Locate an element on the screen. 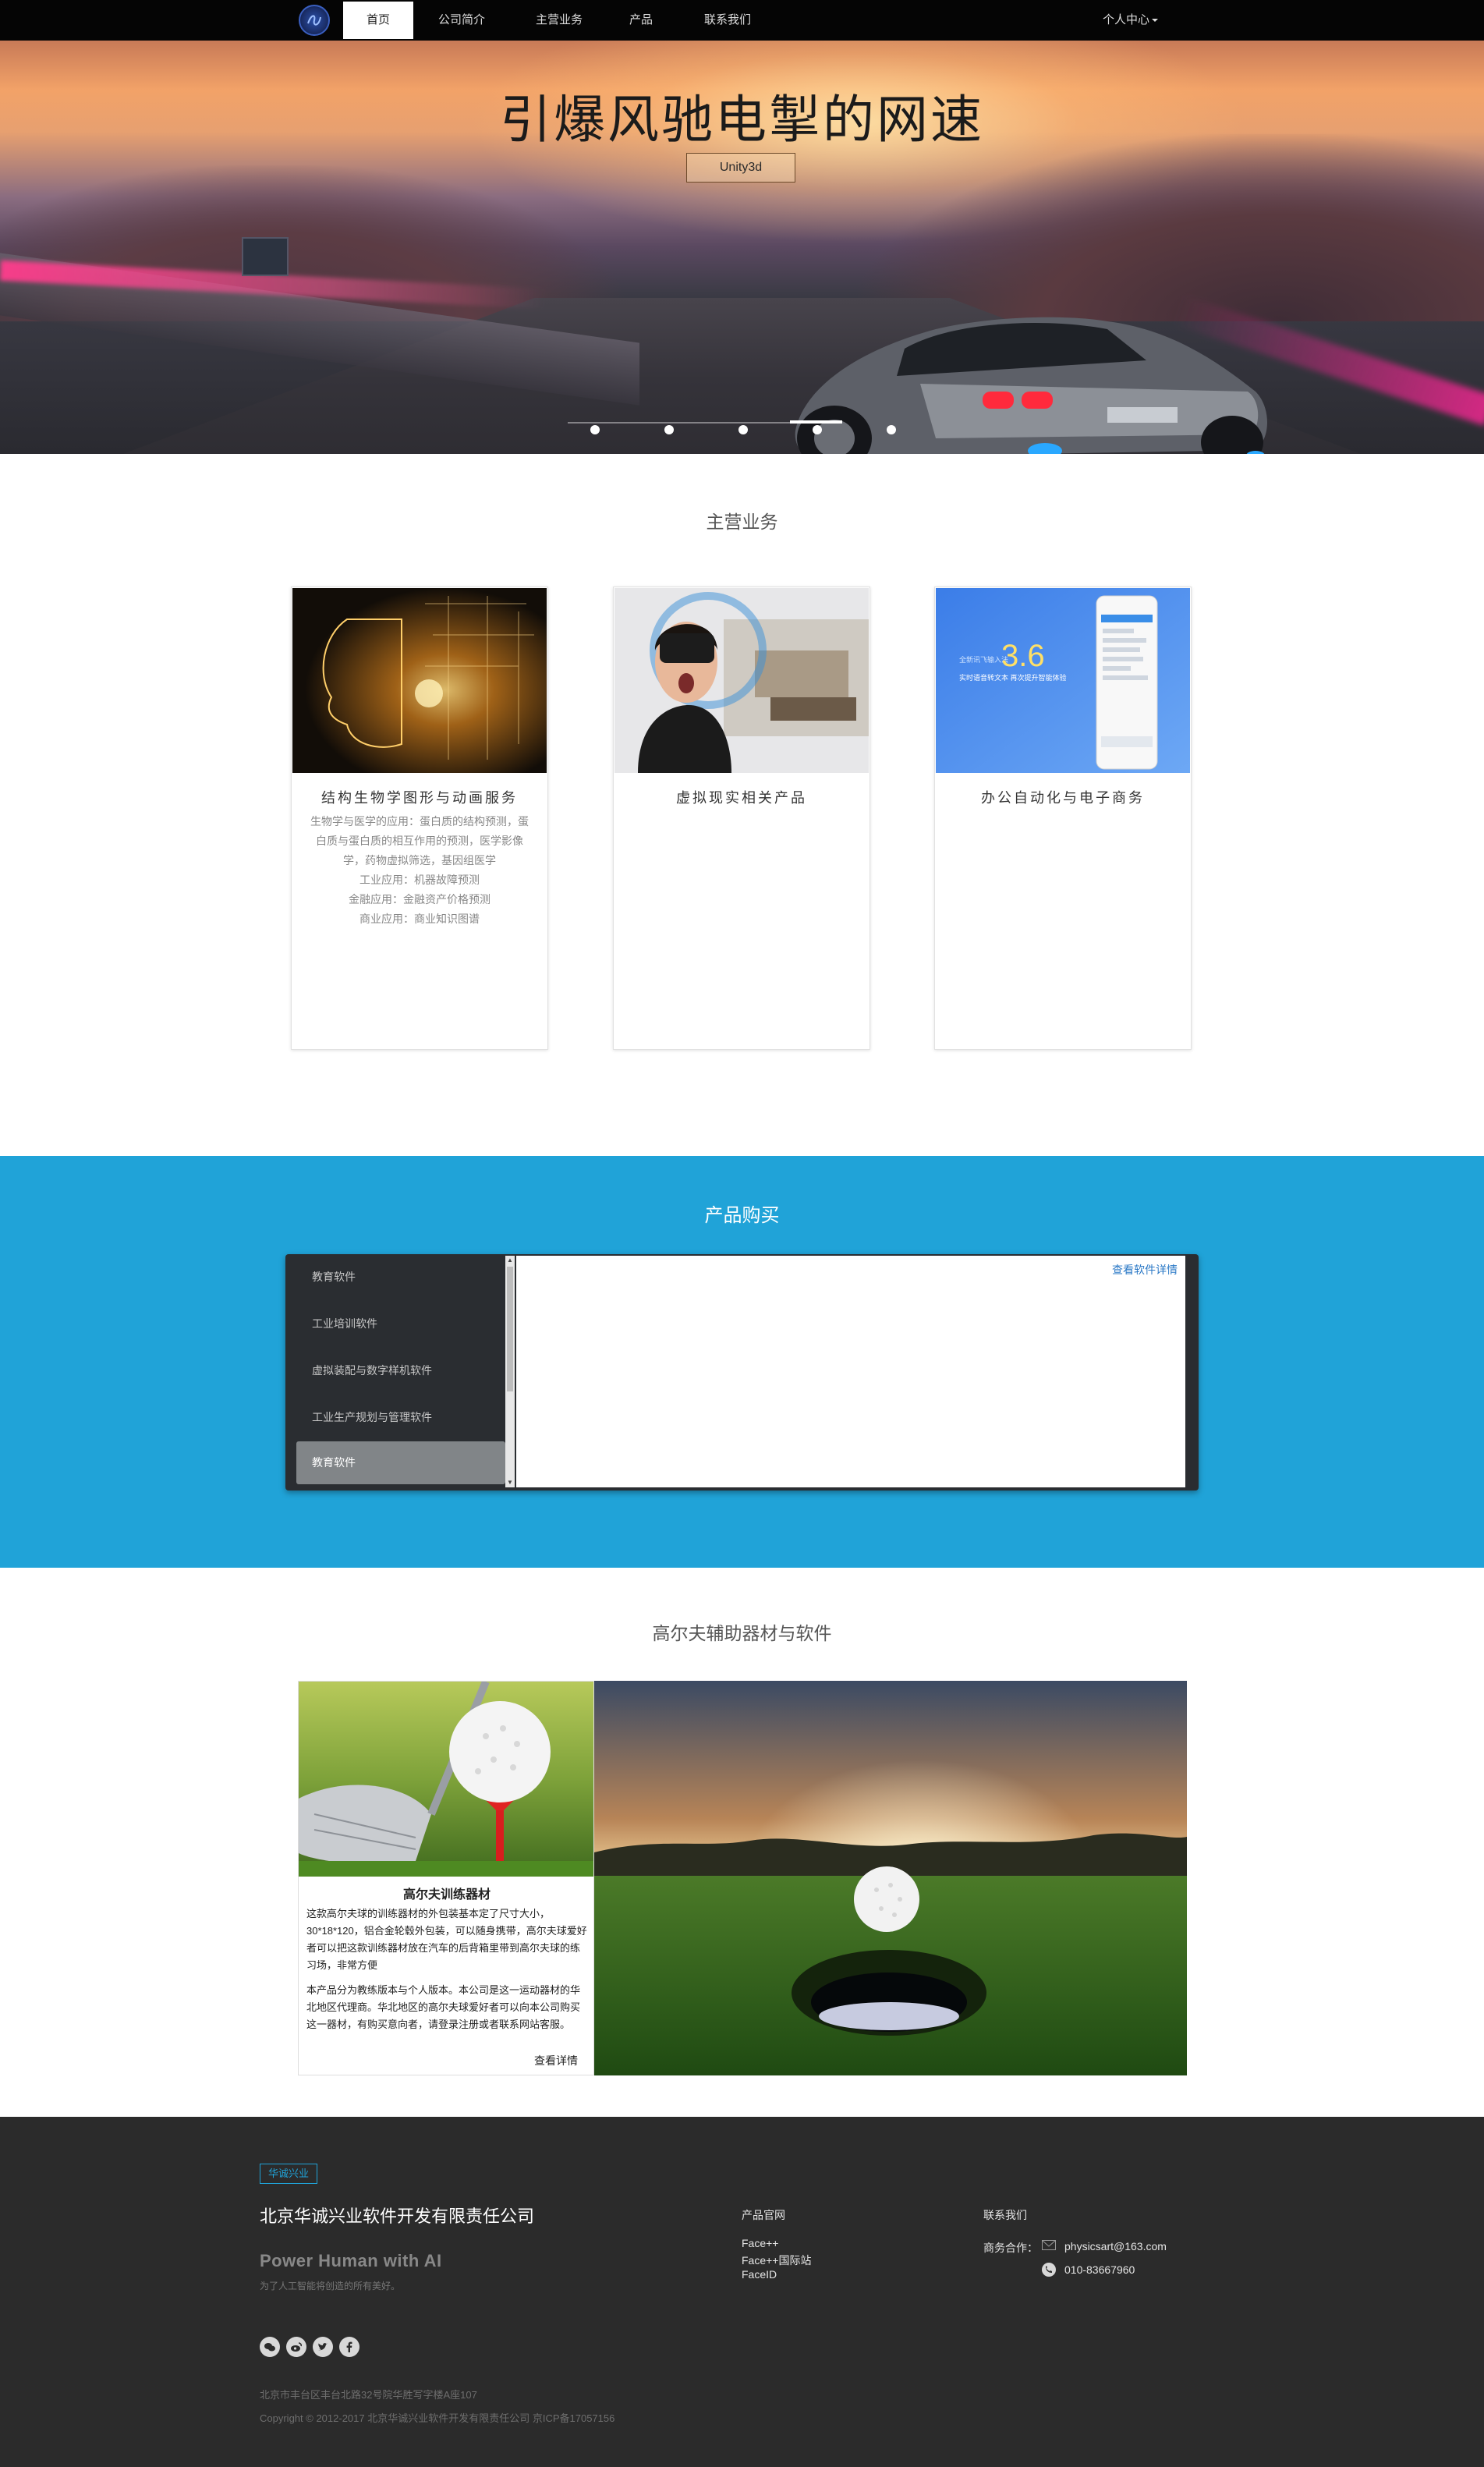 Image resolution: width=1484 pixels, height=2467 pixels. top-navbar: 首页 公司简介 主营业务 产品 联系我们 个人中心 is located at coordinates (742, 20).